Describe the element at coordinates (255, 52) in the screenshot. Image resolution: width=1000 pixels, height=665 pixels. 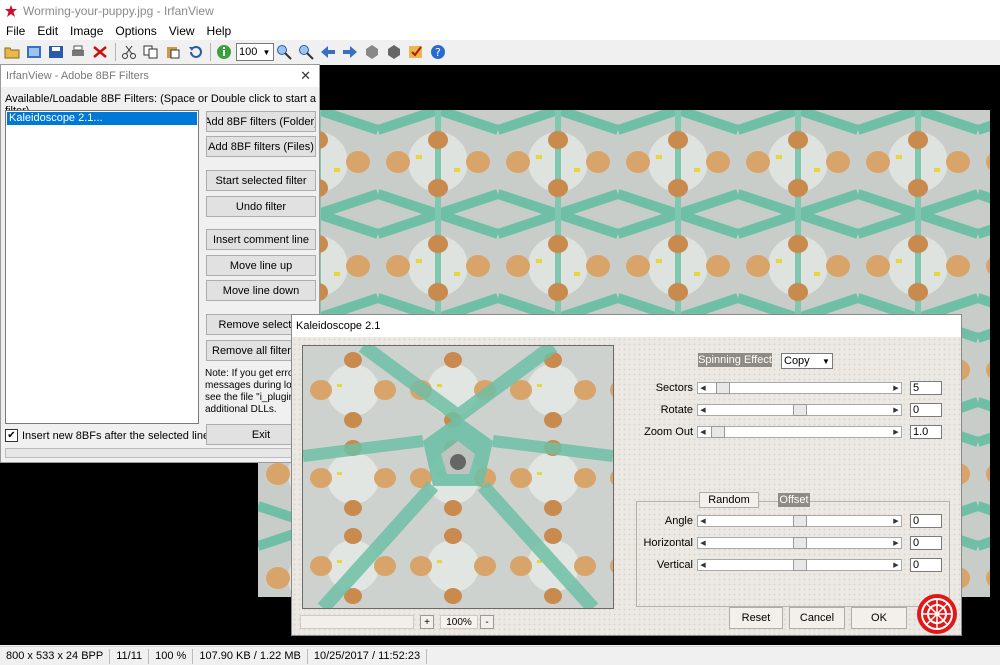
I see `zoom-select: 100 ▼` at that location.